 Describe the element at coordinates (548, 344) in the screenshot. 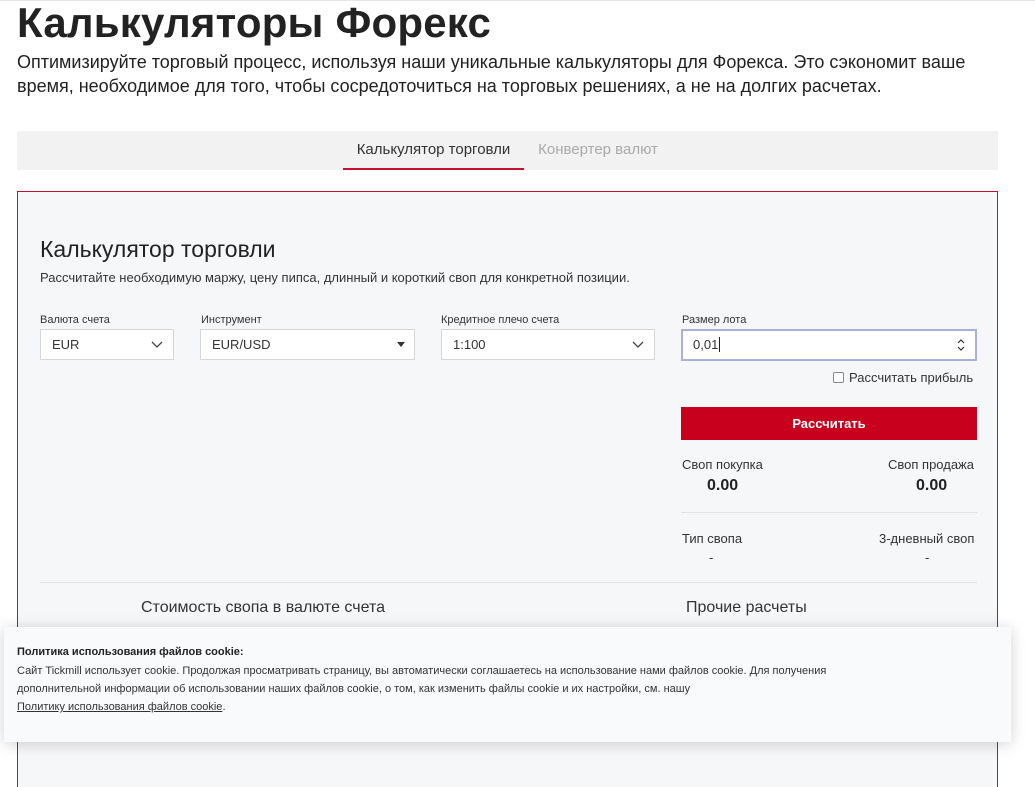

I see `leverage-select: 1:100` at that location.